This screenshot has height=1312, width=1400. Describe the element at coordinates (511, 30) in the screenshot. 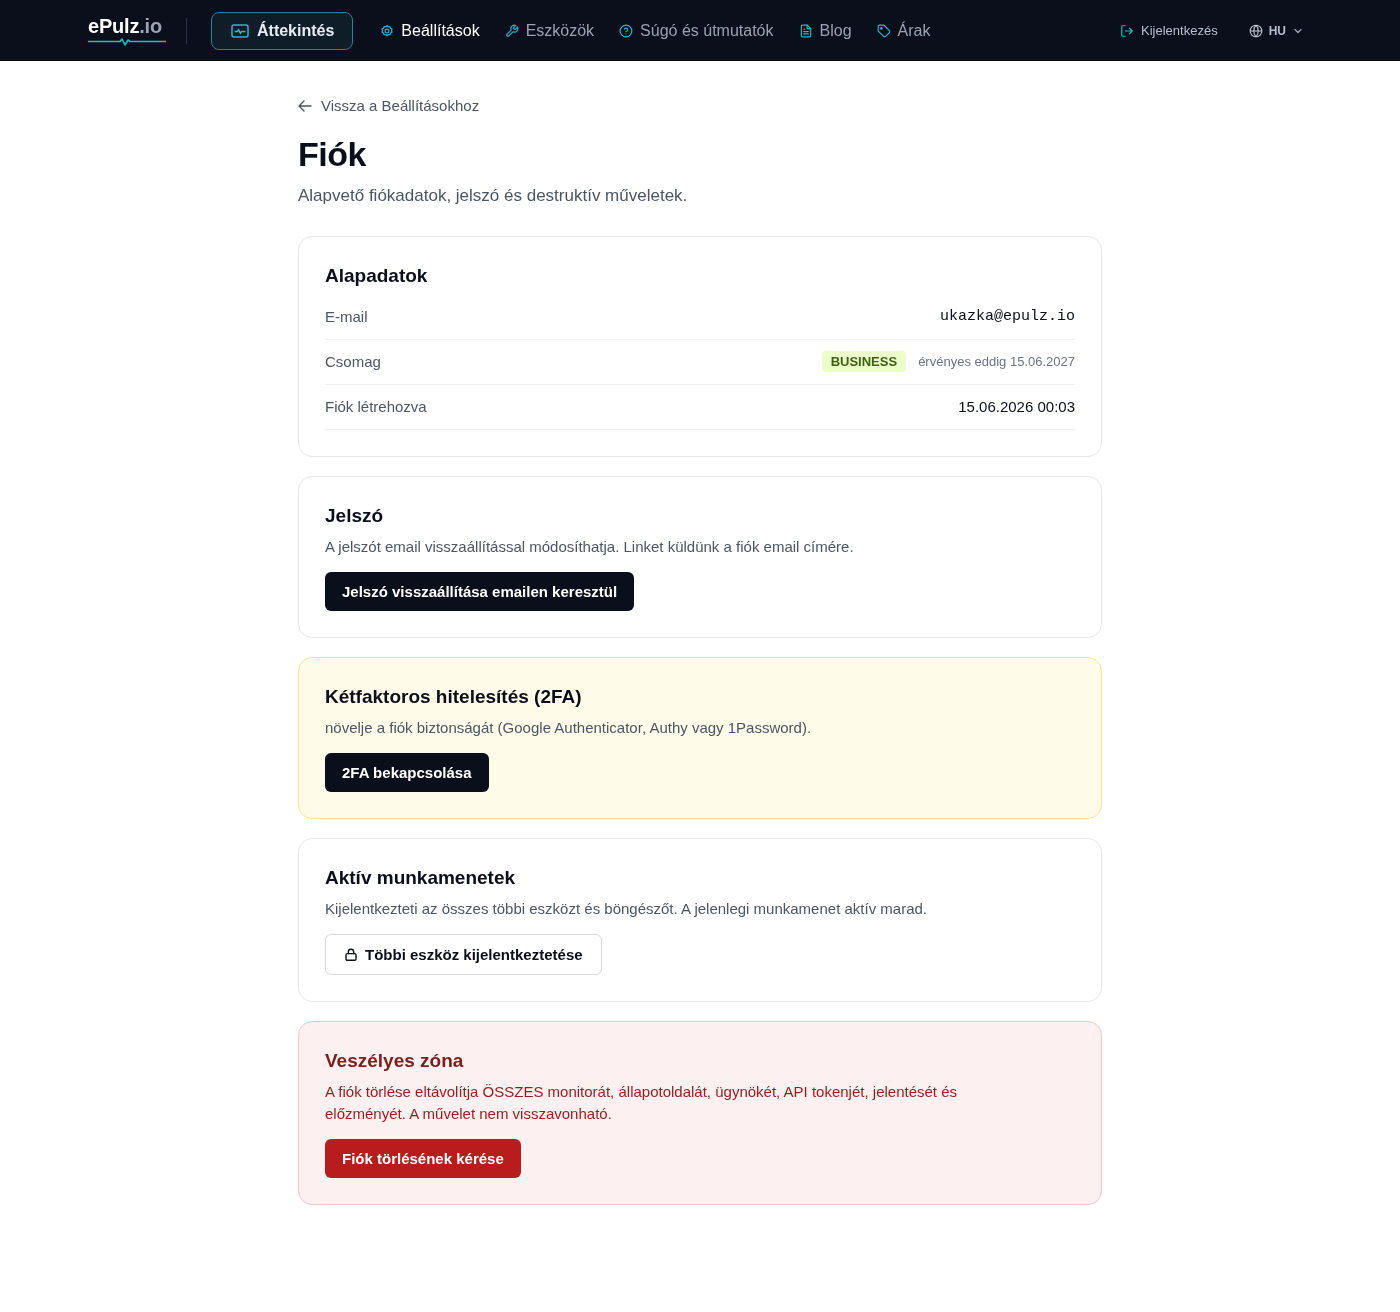

I see `wrench-icon` at that location.